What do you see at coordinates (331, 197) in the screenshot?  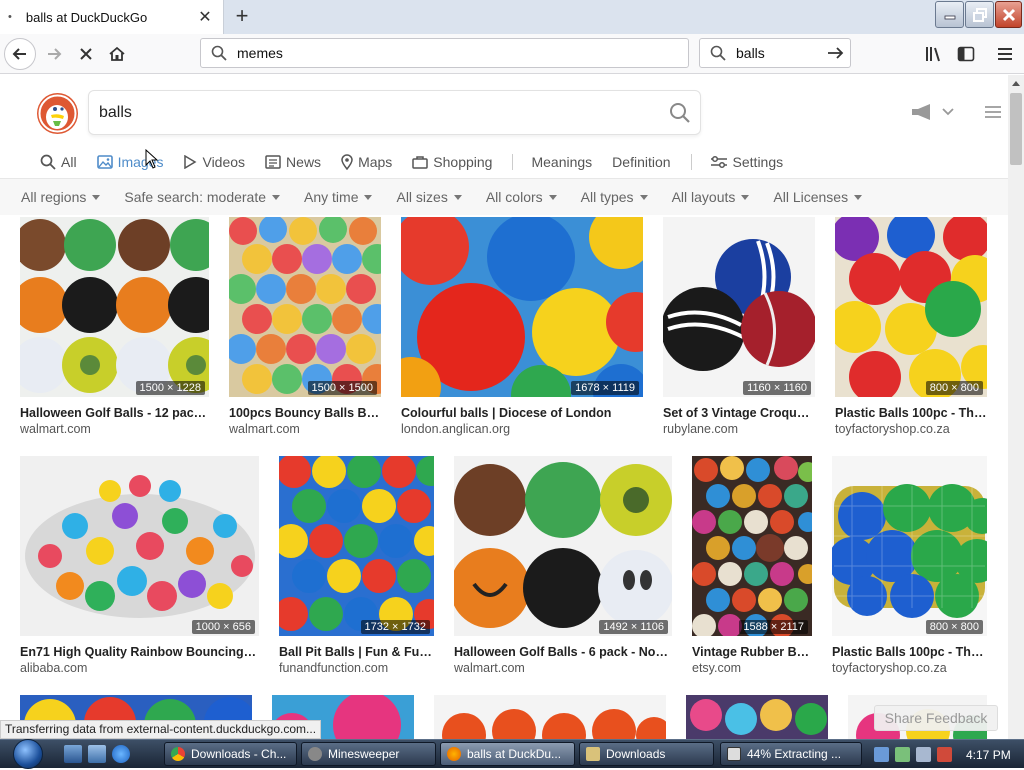 I see `filter-label: Any time` at bounding box center [331, 197].